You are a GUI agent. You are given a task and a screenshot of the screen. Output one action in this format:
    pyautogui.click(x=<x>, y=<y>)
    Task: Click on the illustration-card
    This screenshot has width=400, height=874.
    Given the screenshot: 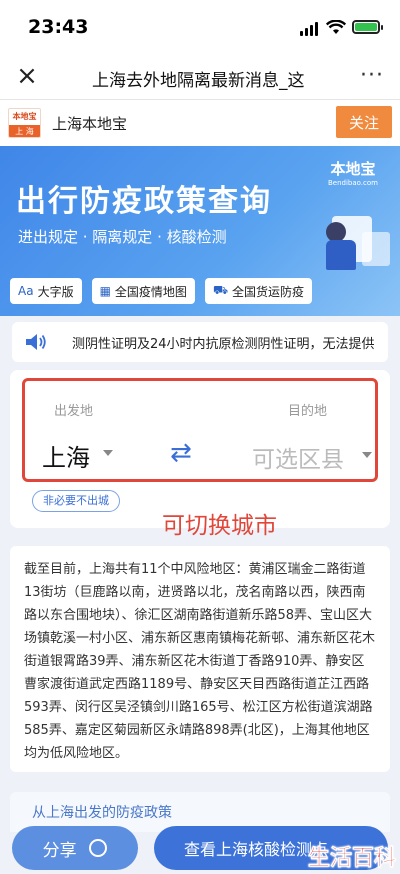 What is the action you would take?
    pyautogui.click(x=376, y=249)
    